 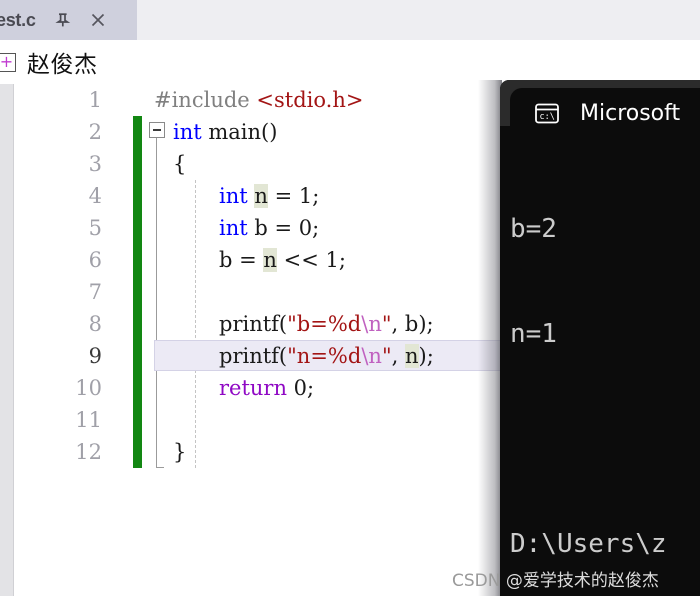 I want to click on line-content: int main(), so click(x=225, y=132).